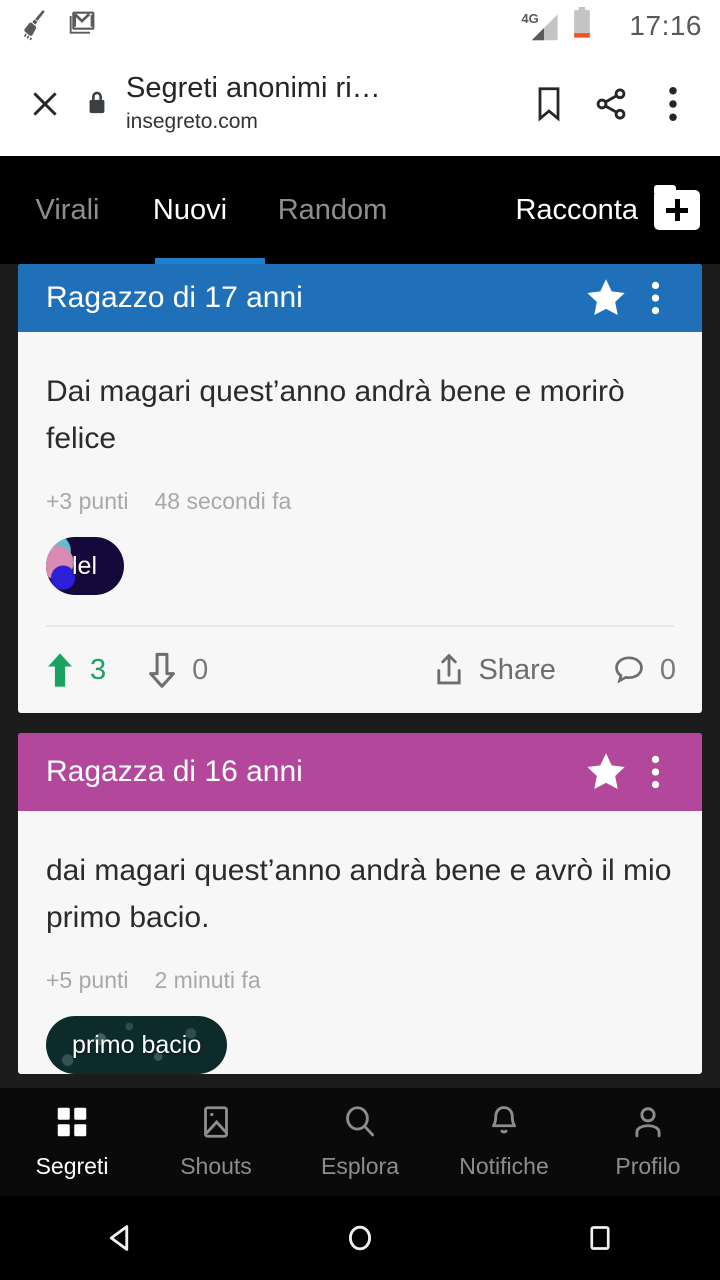 This screenshot has width=720, height=1280. Describe the element at coordinates (504, 1166) in the screenshot. I see `nav-label-notifiche: Notifiche` at that location.